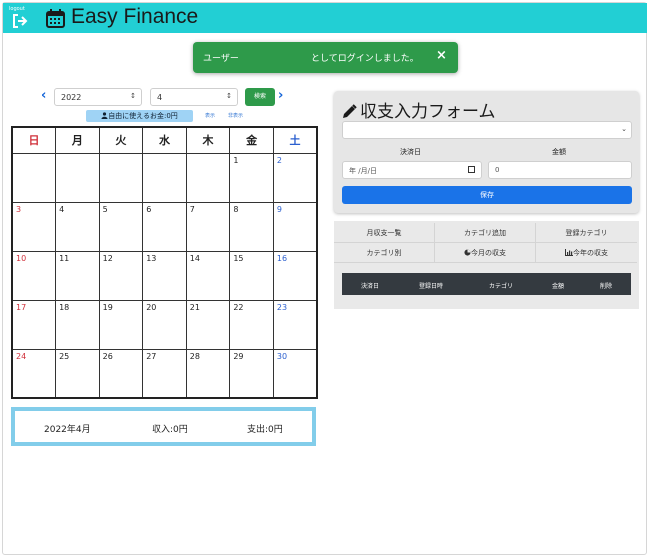  Describe the element at coordinates (98, 97) in the screenshot. I see `year-select: 2022 ↕` at that location.